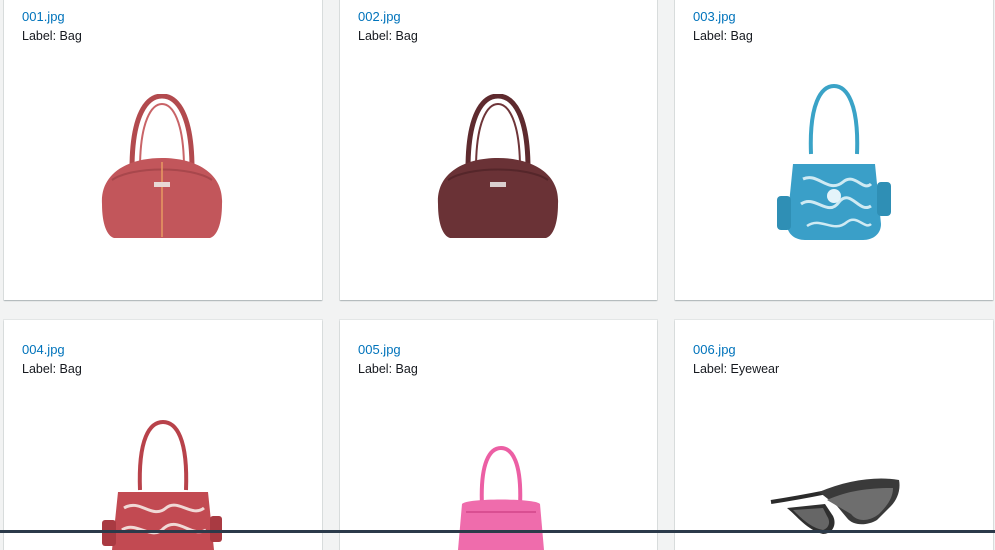 This screenshot has height=550, width=995. I want to click on filename-link: 003.jpg, so click(714, 16).